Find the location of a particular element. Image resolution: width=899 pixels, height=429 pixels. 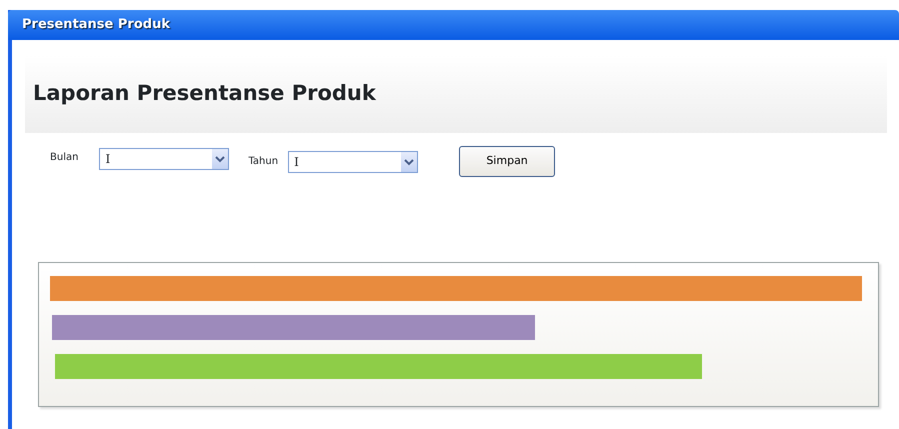

window-title: Presentanse Produk is located at coordinates (96, 25).